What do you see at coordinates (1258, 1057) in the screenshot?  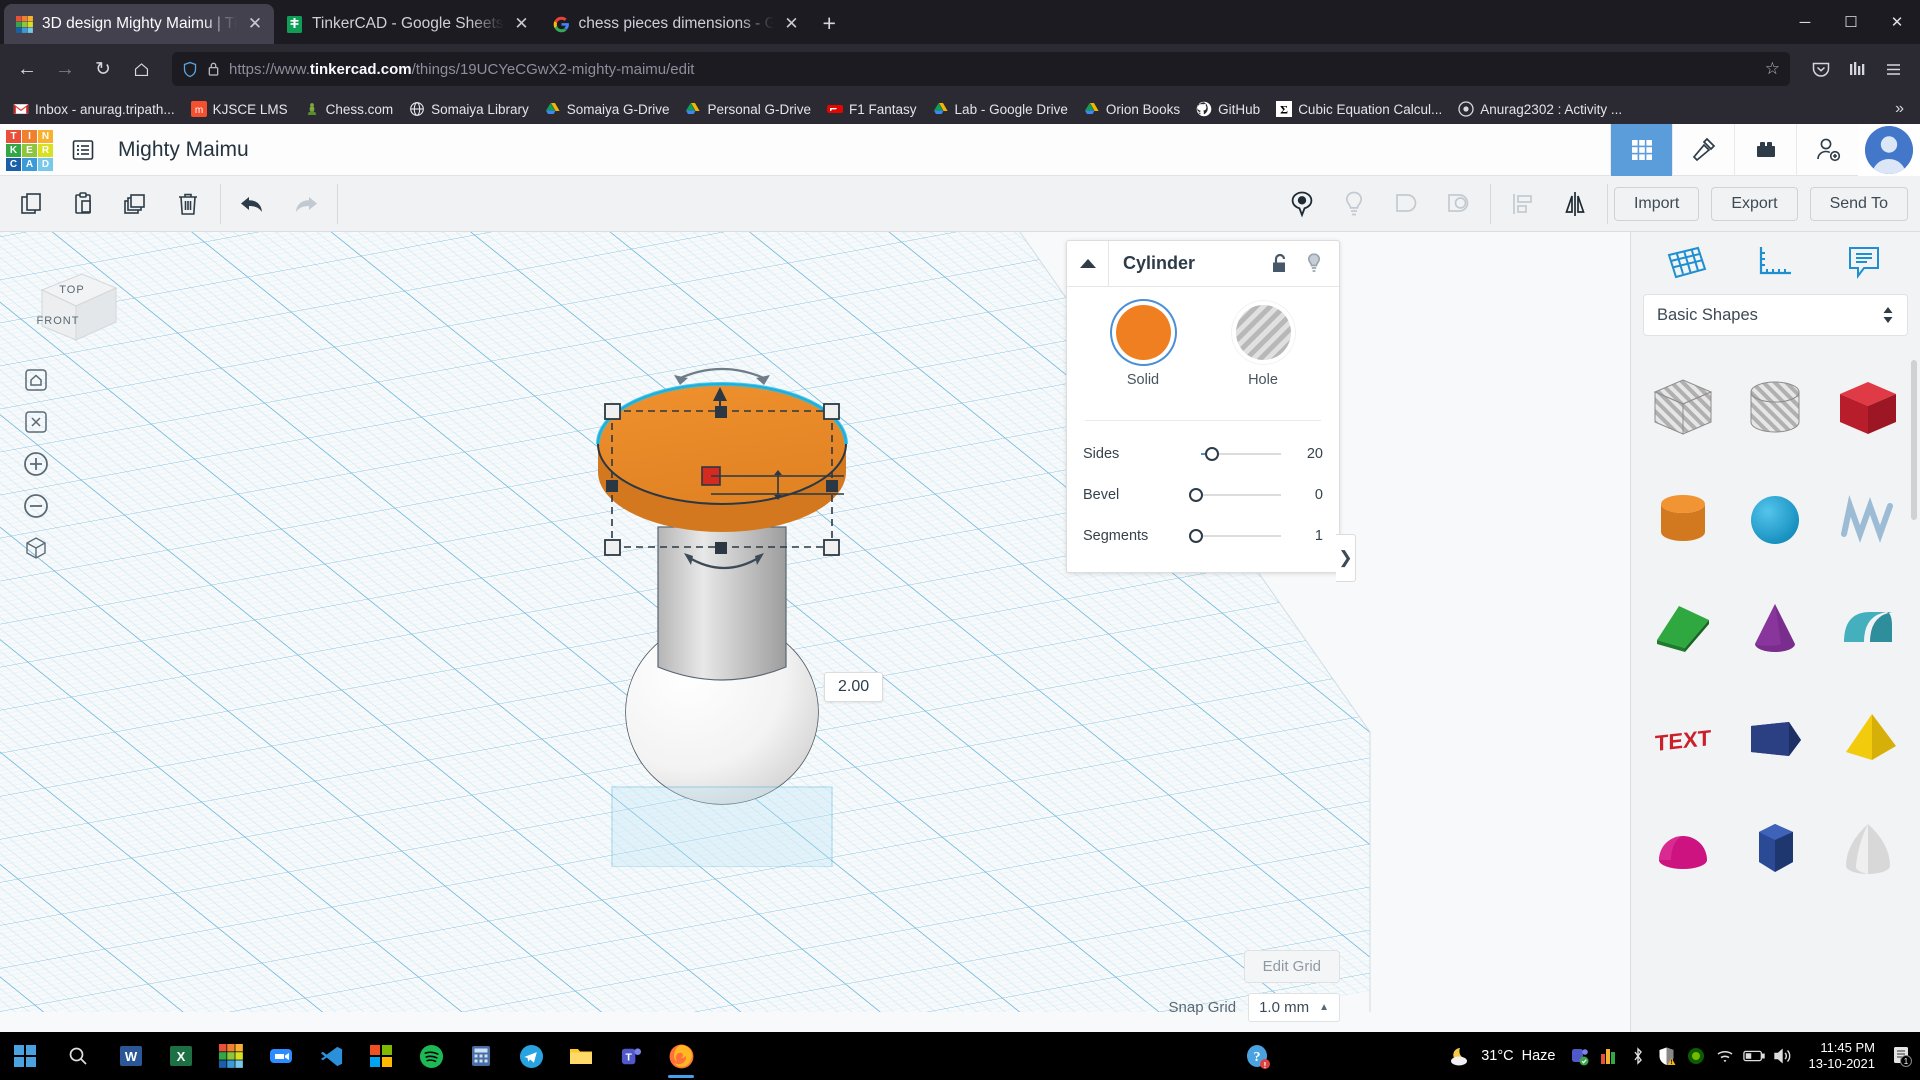 I see `help-question-icon: ?!` at bounding box center [1258, 1057].